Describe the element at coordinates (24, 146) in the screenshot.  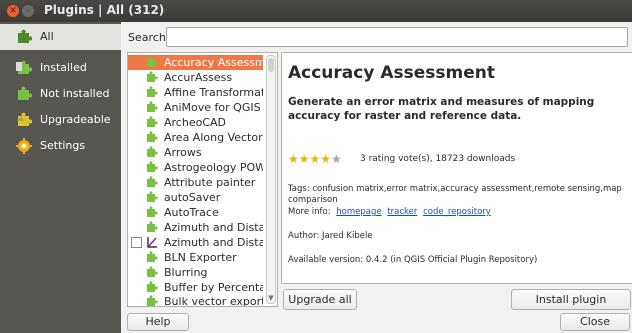
I see `gear-settings-icon` at that location.